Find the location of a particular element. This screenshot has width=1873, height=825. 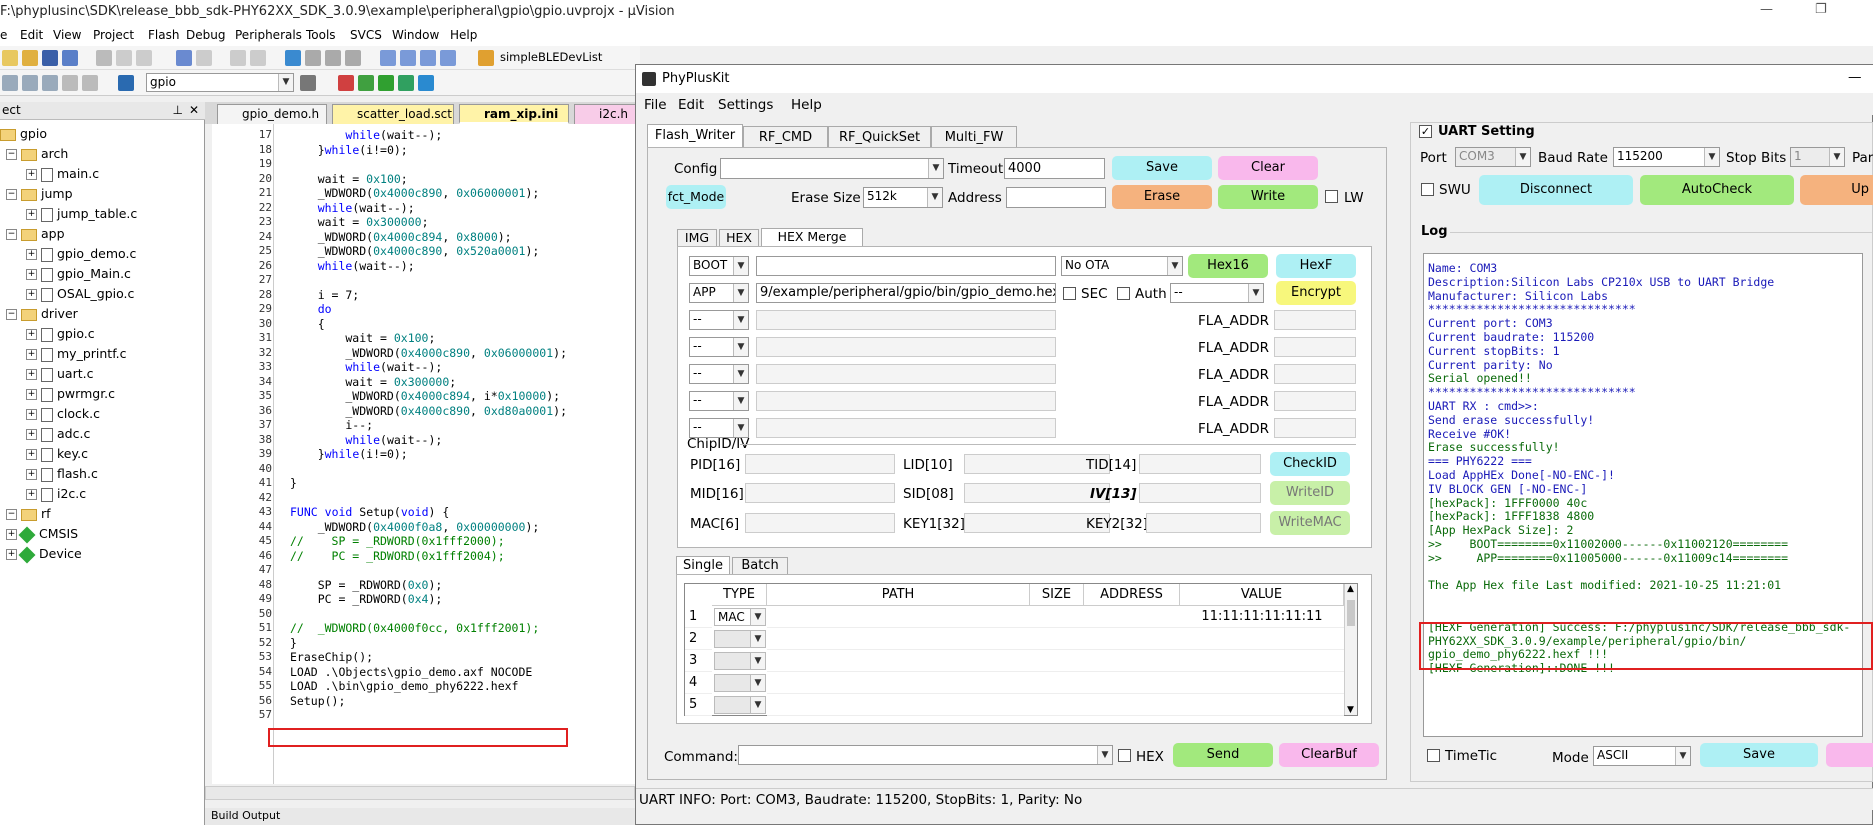

log-save-button: Save is located at coordinates (1759, 755).